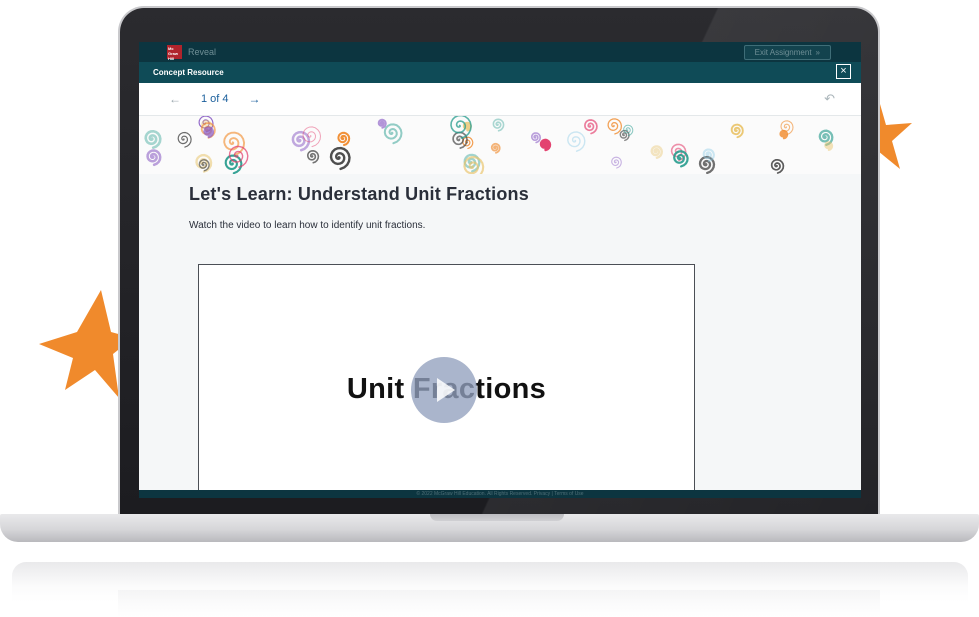 The image size is (979, 617). Describe the element at coordinates (500, 72) in the screenshot. I see `modal-header: Concept Resource ×` at that location.